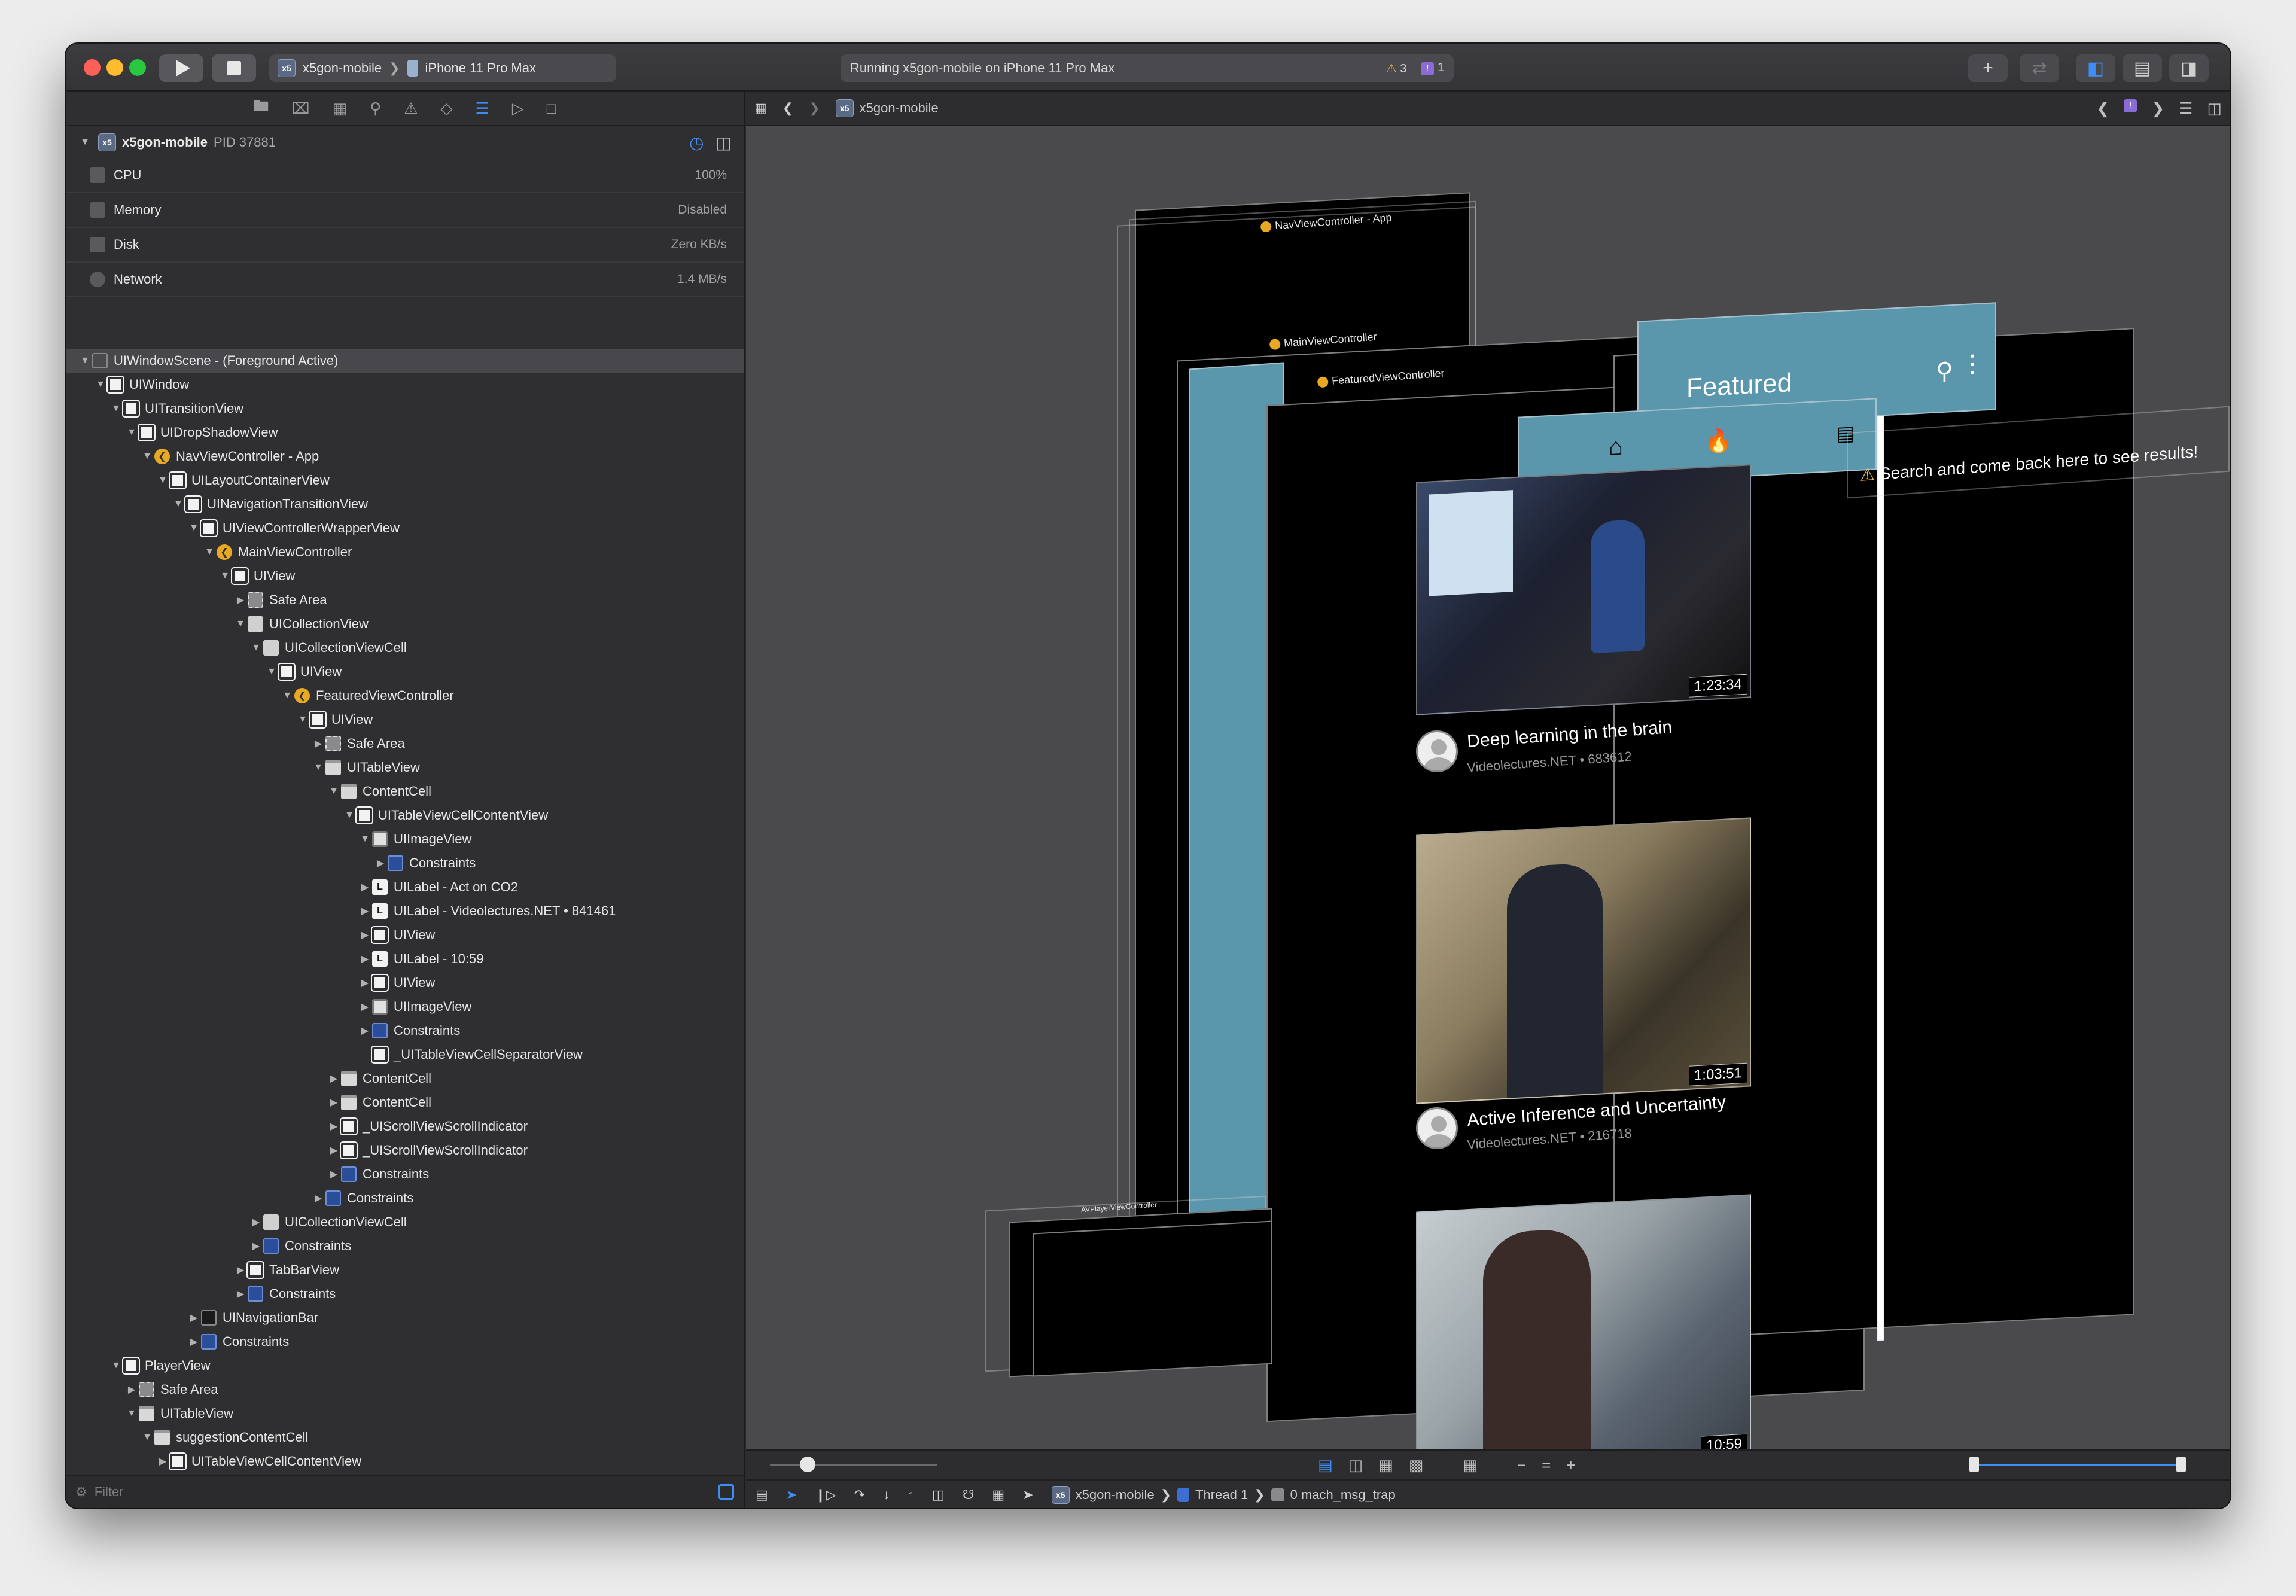 The height and width of the screenshot is (1596, 2296). I want to click on spacing-slider, so click(853, 1464).